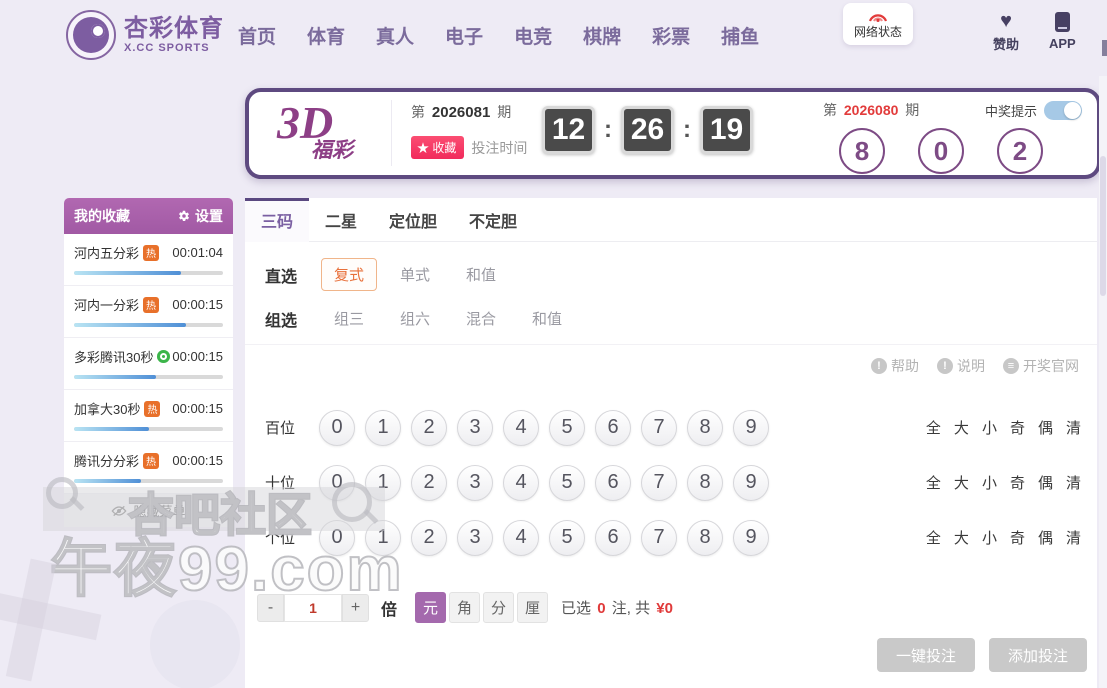 This screenshot has width=1107, height=688. What do you see at coordinates (1103, 382) in the screenshot?
I see `page-scrollbar` at bounding box center [1103, 382].